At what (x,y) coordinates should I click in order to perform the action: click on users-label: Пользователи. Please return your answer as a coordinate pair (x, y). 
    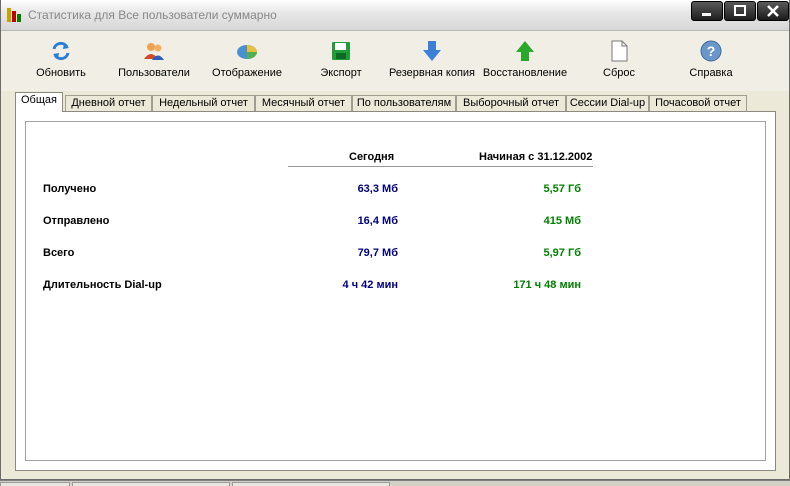
    Looking at the image, I should click on (154, 73).